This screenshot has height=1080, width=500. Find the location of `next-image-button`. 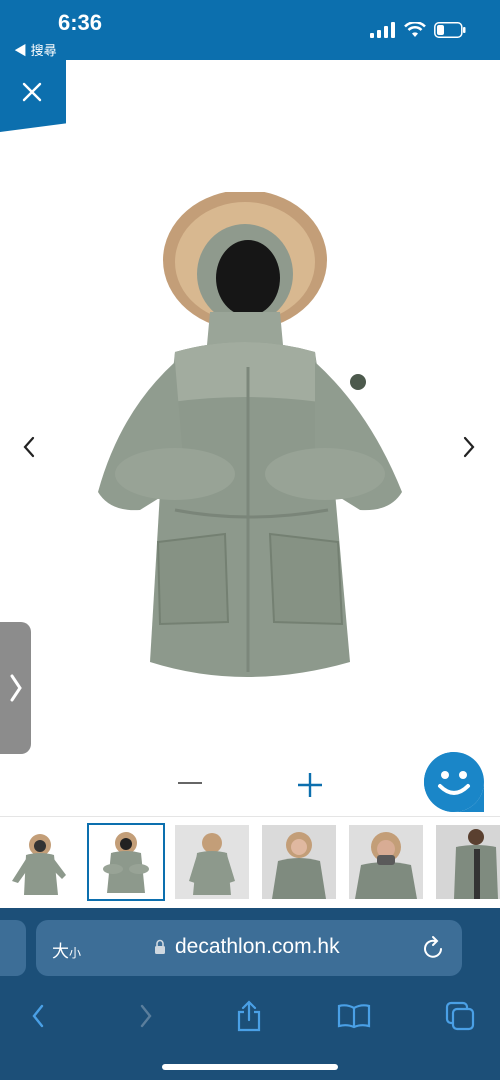

next-image-button is located at coordinates (469, 447).